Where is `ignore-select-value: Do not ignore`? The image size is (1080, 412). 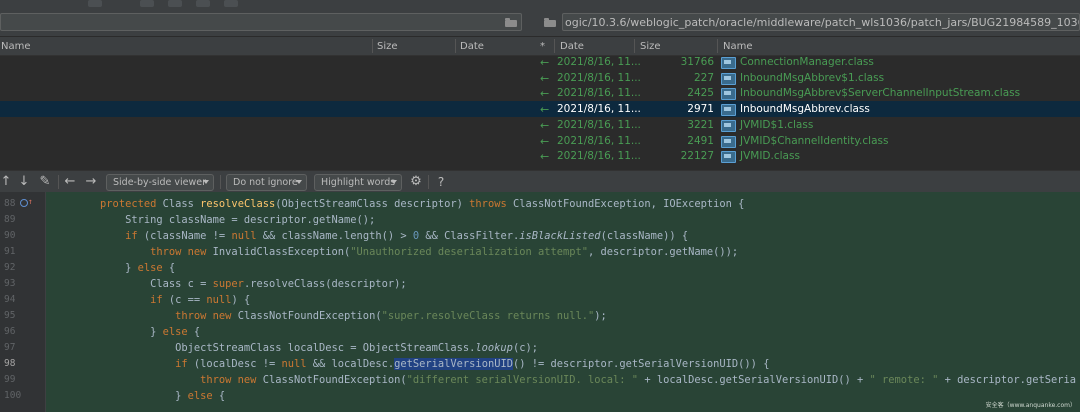
ignore-select-value: Do not ignore is located at coordinates (265, 182).